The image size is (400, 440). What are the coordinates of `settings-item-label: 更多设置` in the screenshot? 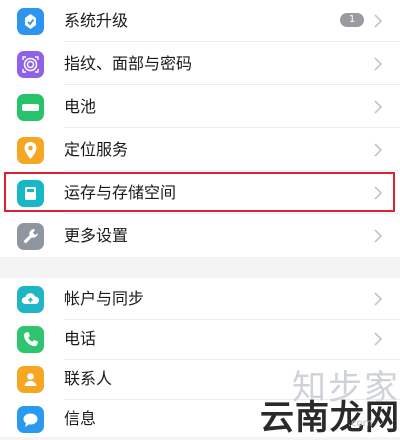 It's located at (96, 235).